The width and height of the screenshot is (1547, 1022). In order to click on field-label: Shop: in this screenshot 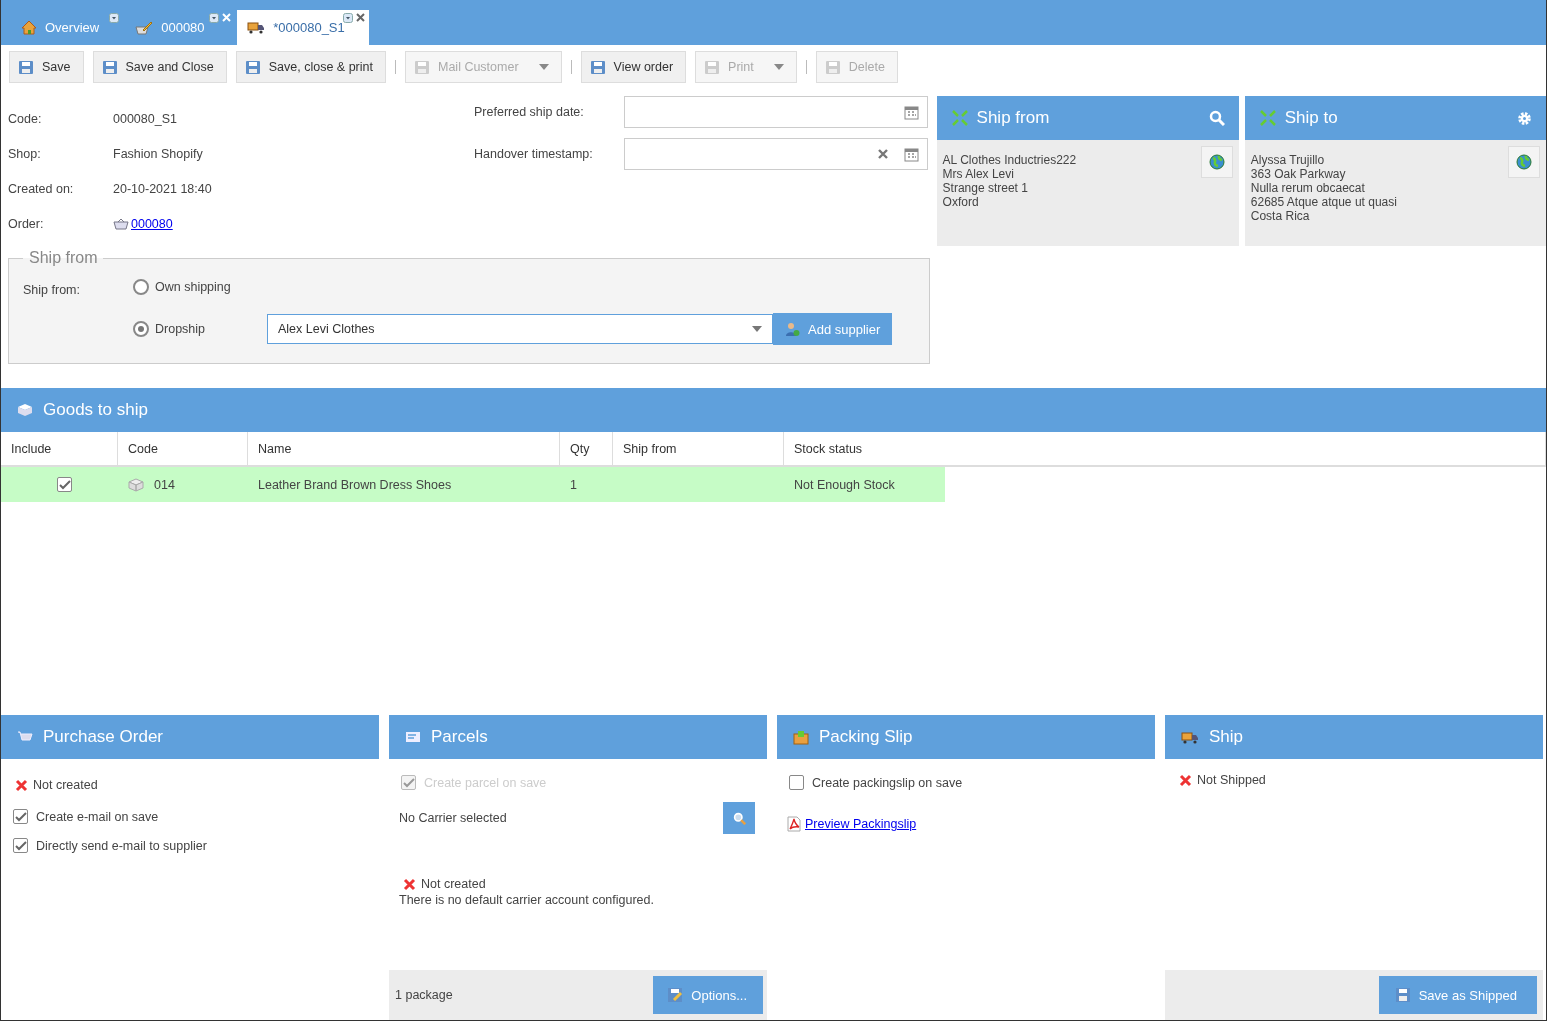, I will do `click(25, 153)`.